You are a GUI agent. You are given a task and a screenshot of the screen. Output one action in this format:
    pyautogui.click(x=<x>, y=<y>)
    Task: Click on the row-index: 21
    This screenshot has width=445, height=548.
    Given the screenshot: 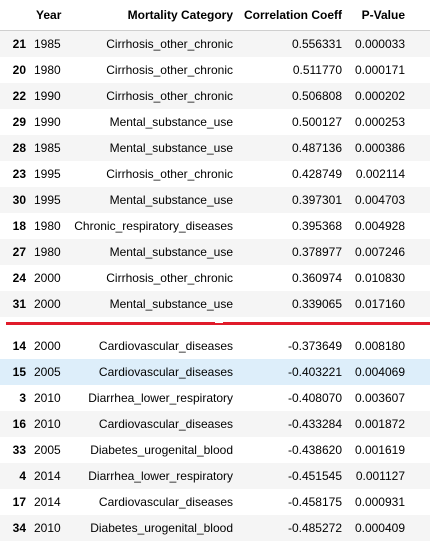 What is the action you would take?
    pyautogui.click(x=19, y=44)
    